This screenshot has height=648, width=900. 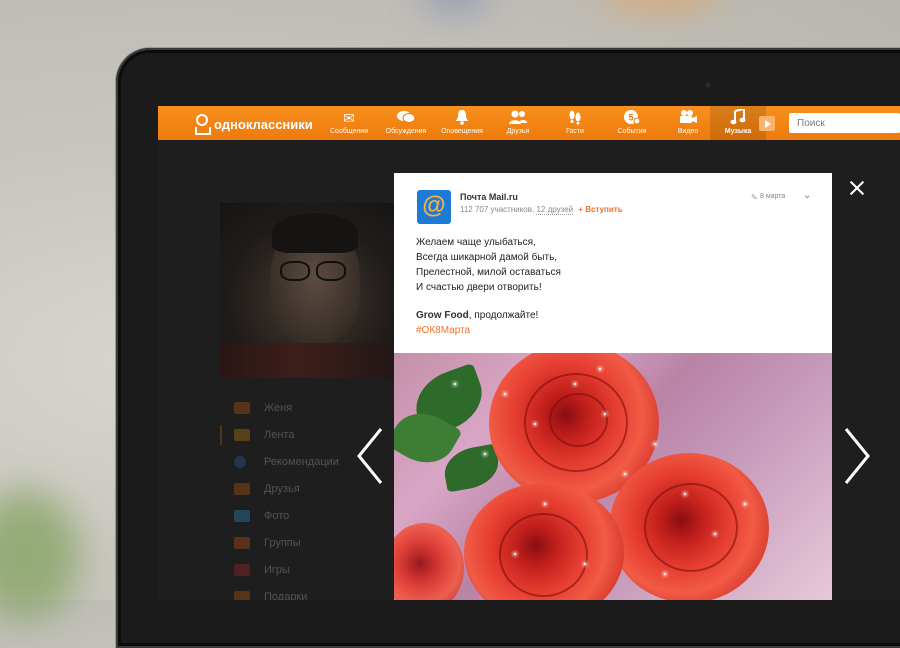 I want to click on svg-text: 5, so click(x=630, y=118).